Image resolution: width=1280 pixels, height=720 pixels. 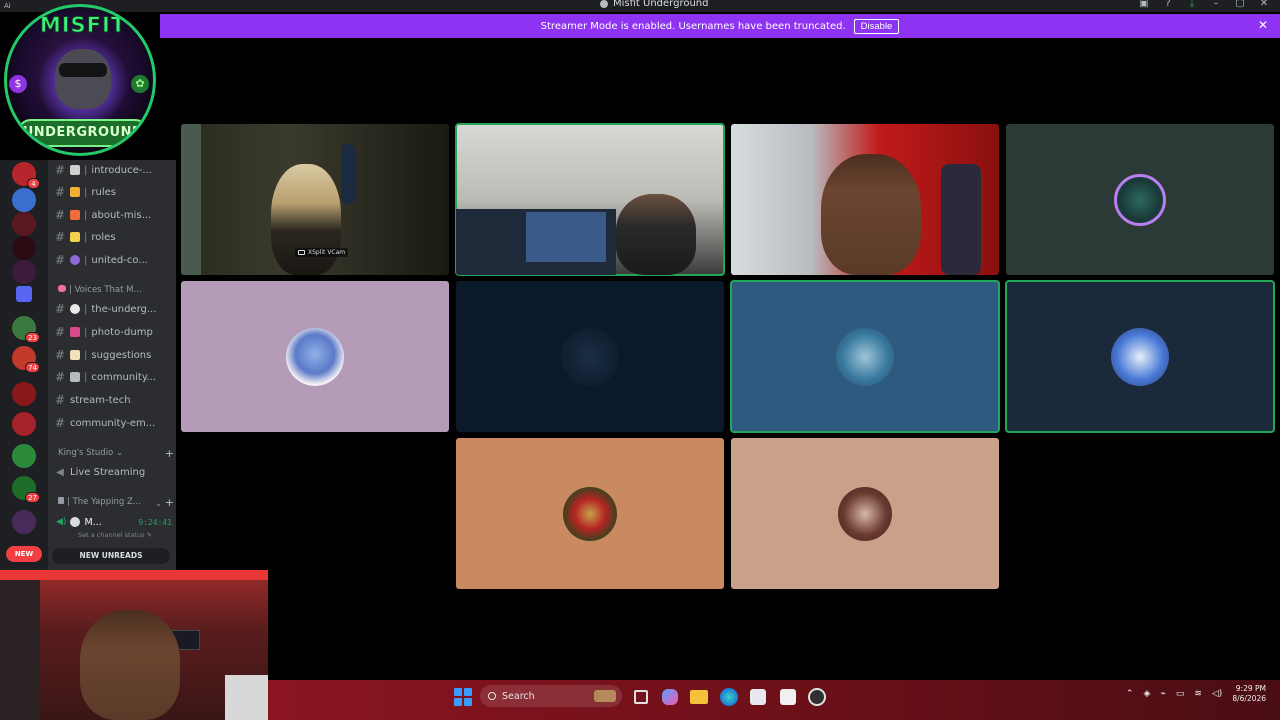 I want to click on folder-icon, so click(x=24, y=294).